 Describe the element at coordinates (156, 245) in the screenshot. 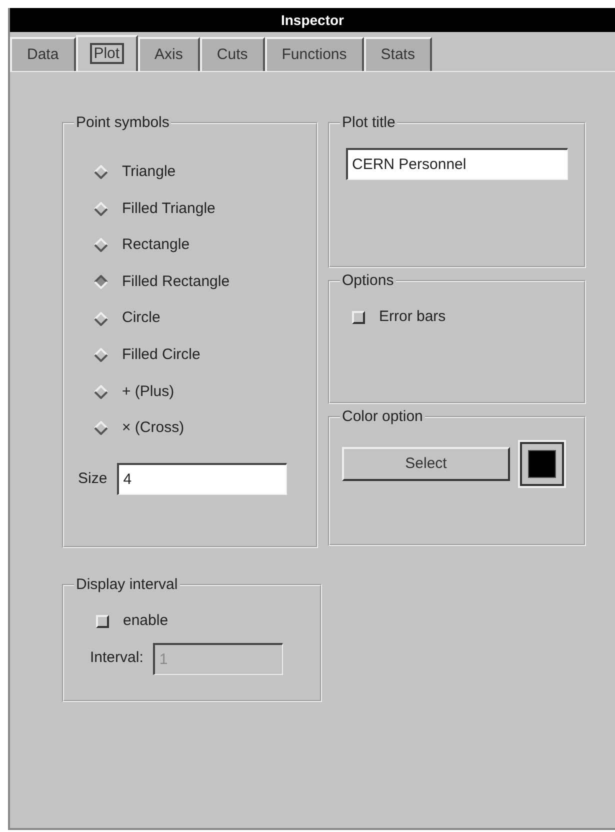

I see `option-label: Rectangle` at that location.